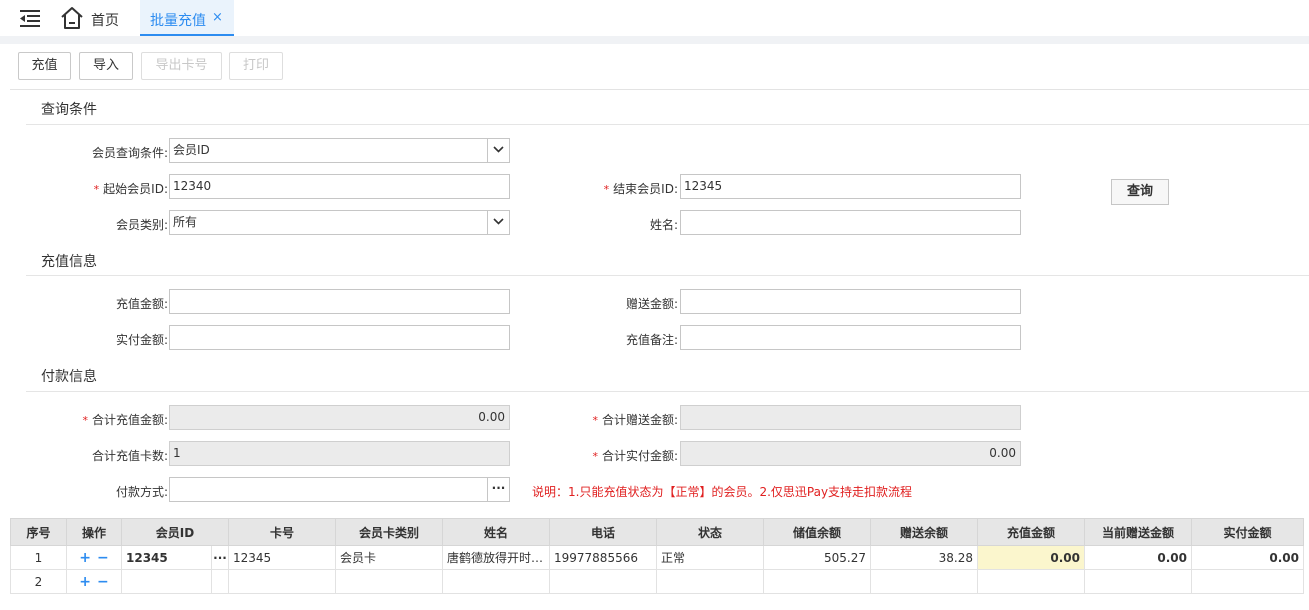 The width and height of the screenshot is (1309, 610). What do you see at coordinates (1031, 532) in the screenshot?
I see `grid-header: 充值金额` at bounding box center [1031, 532].